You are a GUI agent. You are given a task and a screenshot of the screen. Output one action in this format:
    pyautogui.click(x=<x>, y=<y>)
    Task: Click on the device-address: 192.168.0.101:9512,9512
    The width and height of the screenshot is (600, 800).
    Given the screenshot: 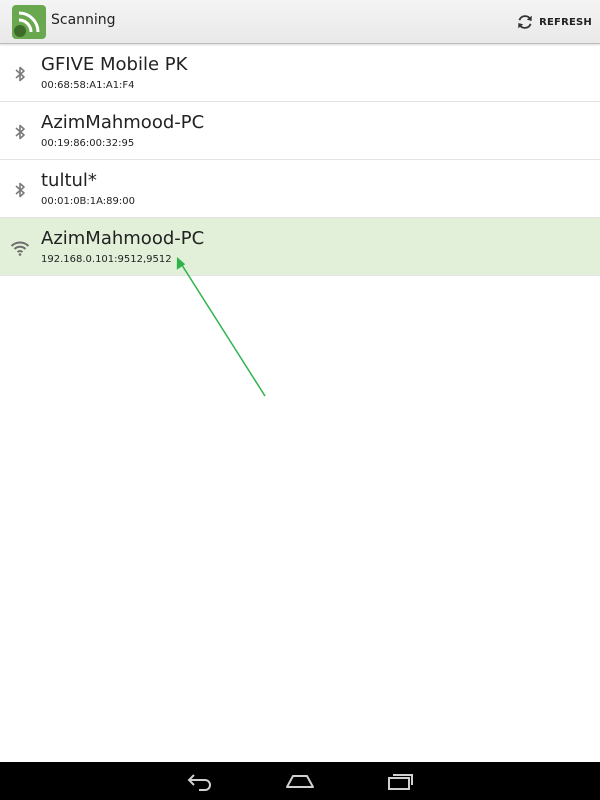 What is the action you would take?
    pyautogui.click(x=106, y=259)
    